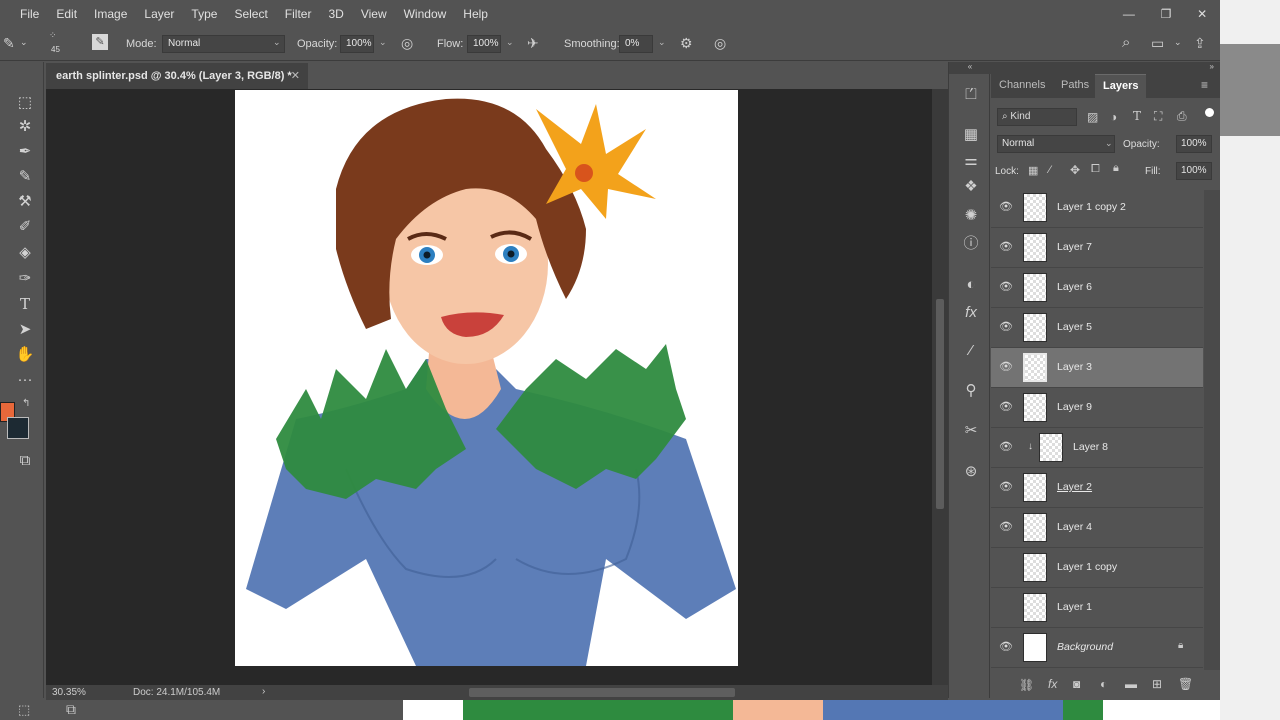 The image size is (1280, 720). What do you see at coordinates (475, 14) in the screenshot?
I see `menu-help: Help` at bounding box center [475, 14].